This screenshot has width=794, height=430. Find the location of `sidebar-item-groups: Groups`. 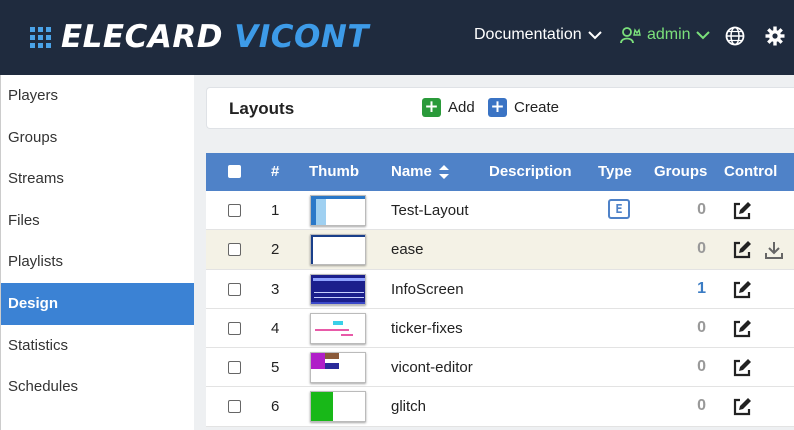

sidebar-item-groups: Groups is located at coordinates (97, 138).